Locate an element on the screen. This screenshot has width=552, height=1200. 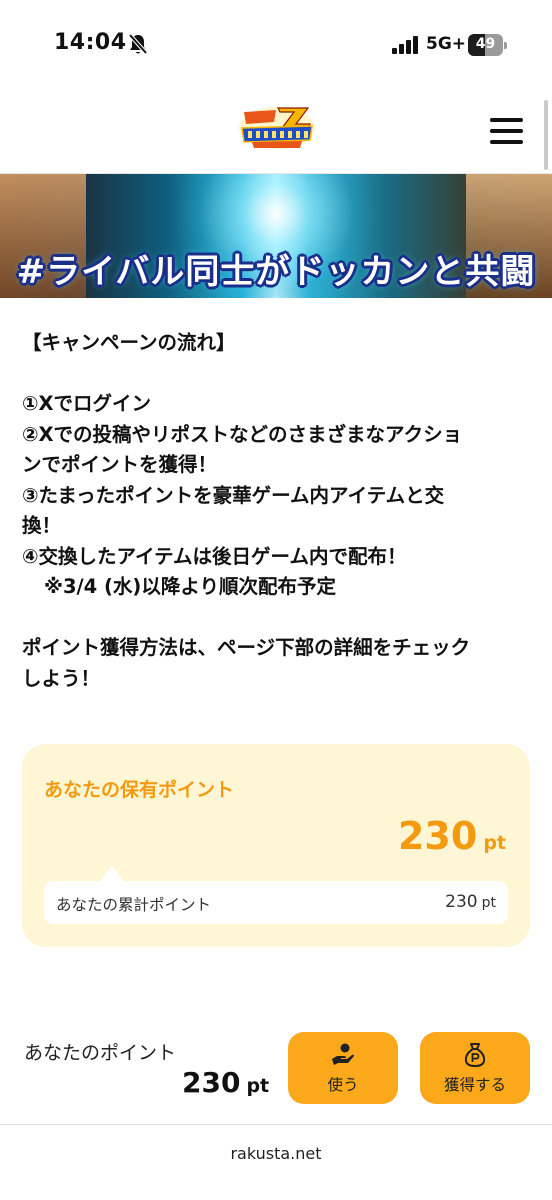
browser-footer: rakusta.net is located at coordinates (276, 1162).